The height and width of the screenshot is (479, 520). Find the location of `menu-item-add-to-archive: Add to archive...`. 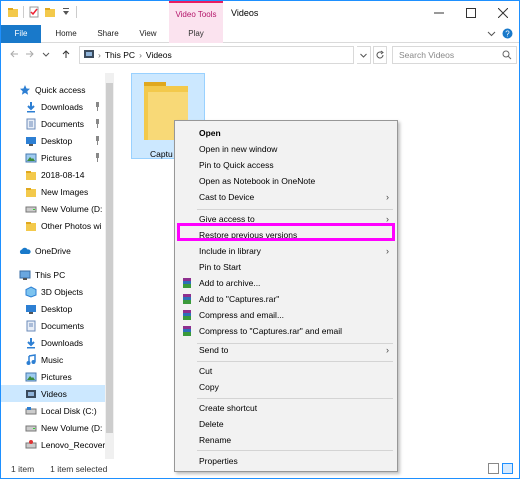

menu-item-add-to-archive: Add to archive... is located at coordinates (286, 283).